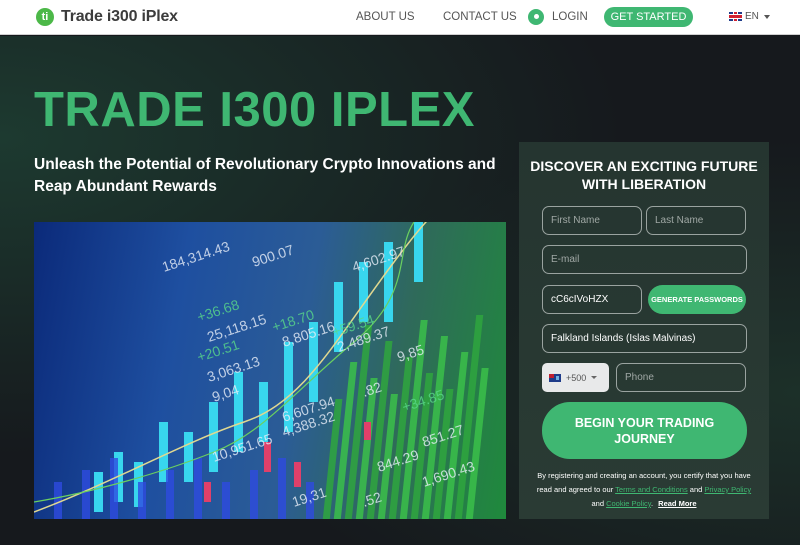 This screenshot has width=800, height=545. Describe the element at coordinates (648, 17) in the screenshot. I see `get-started-button: GET STARTED` at that location.